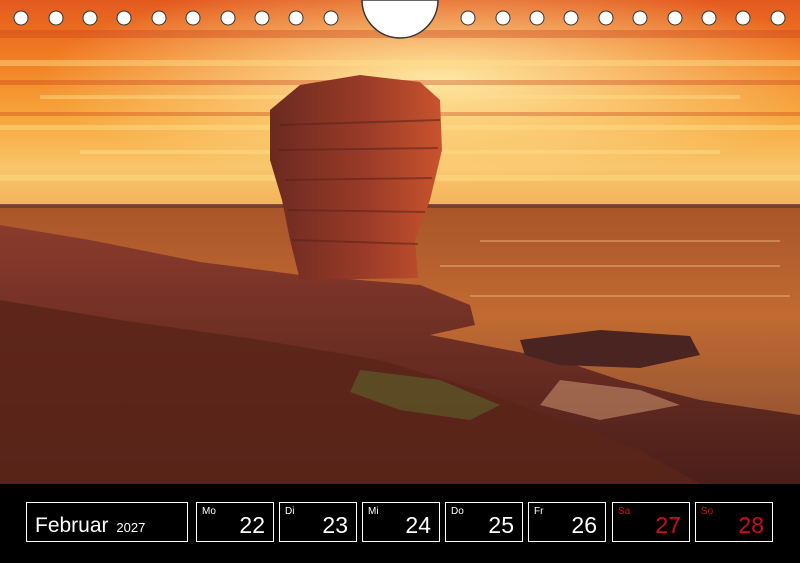 The width and height of the screenshot is (800, 563). Describe the element at coordinates (734, 522) in the screenshot. I see `day-cell-sunday: So 28` at that location.